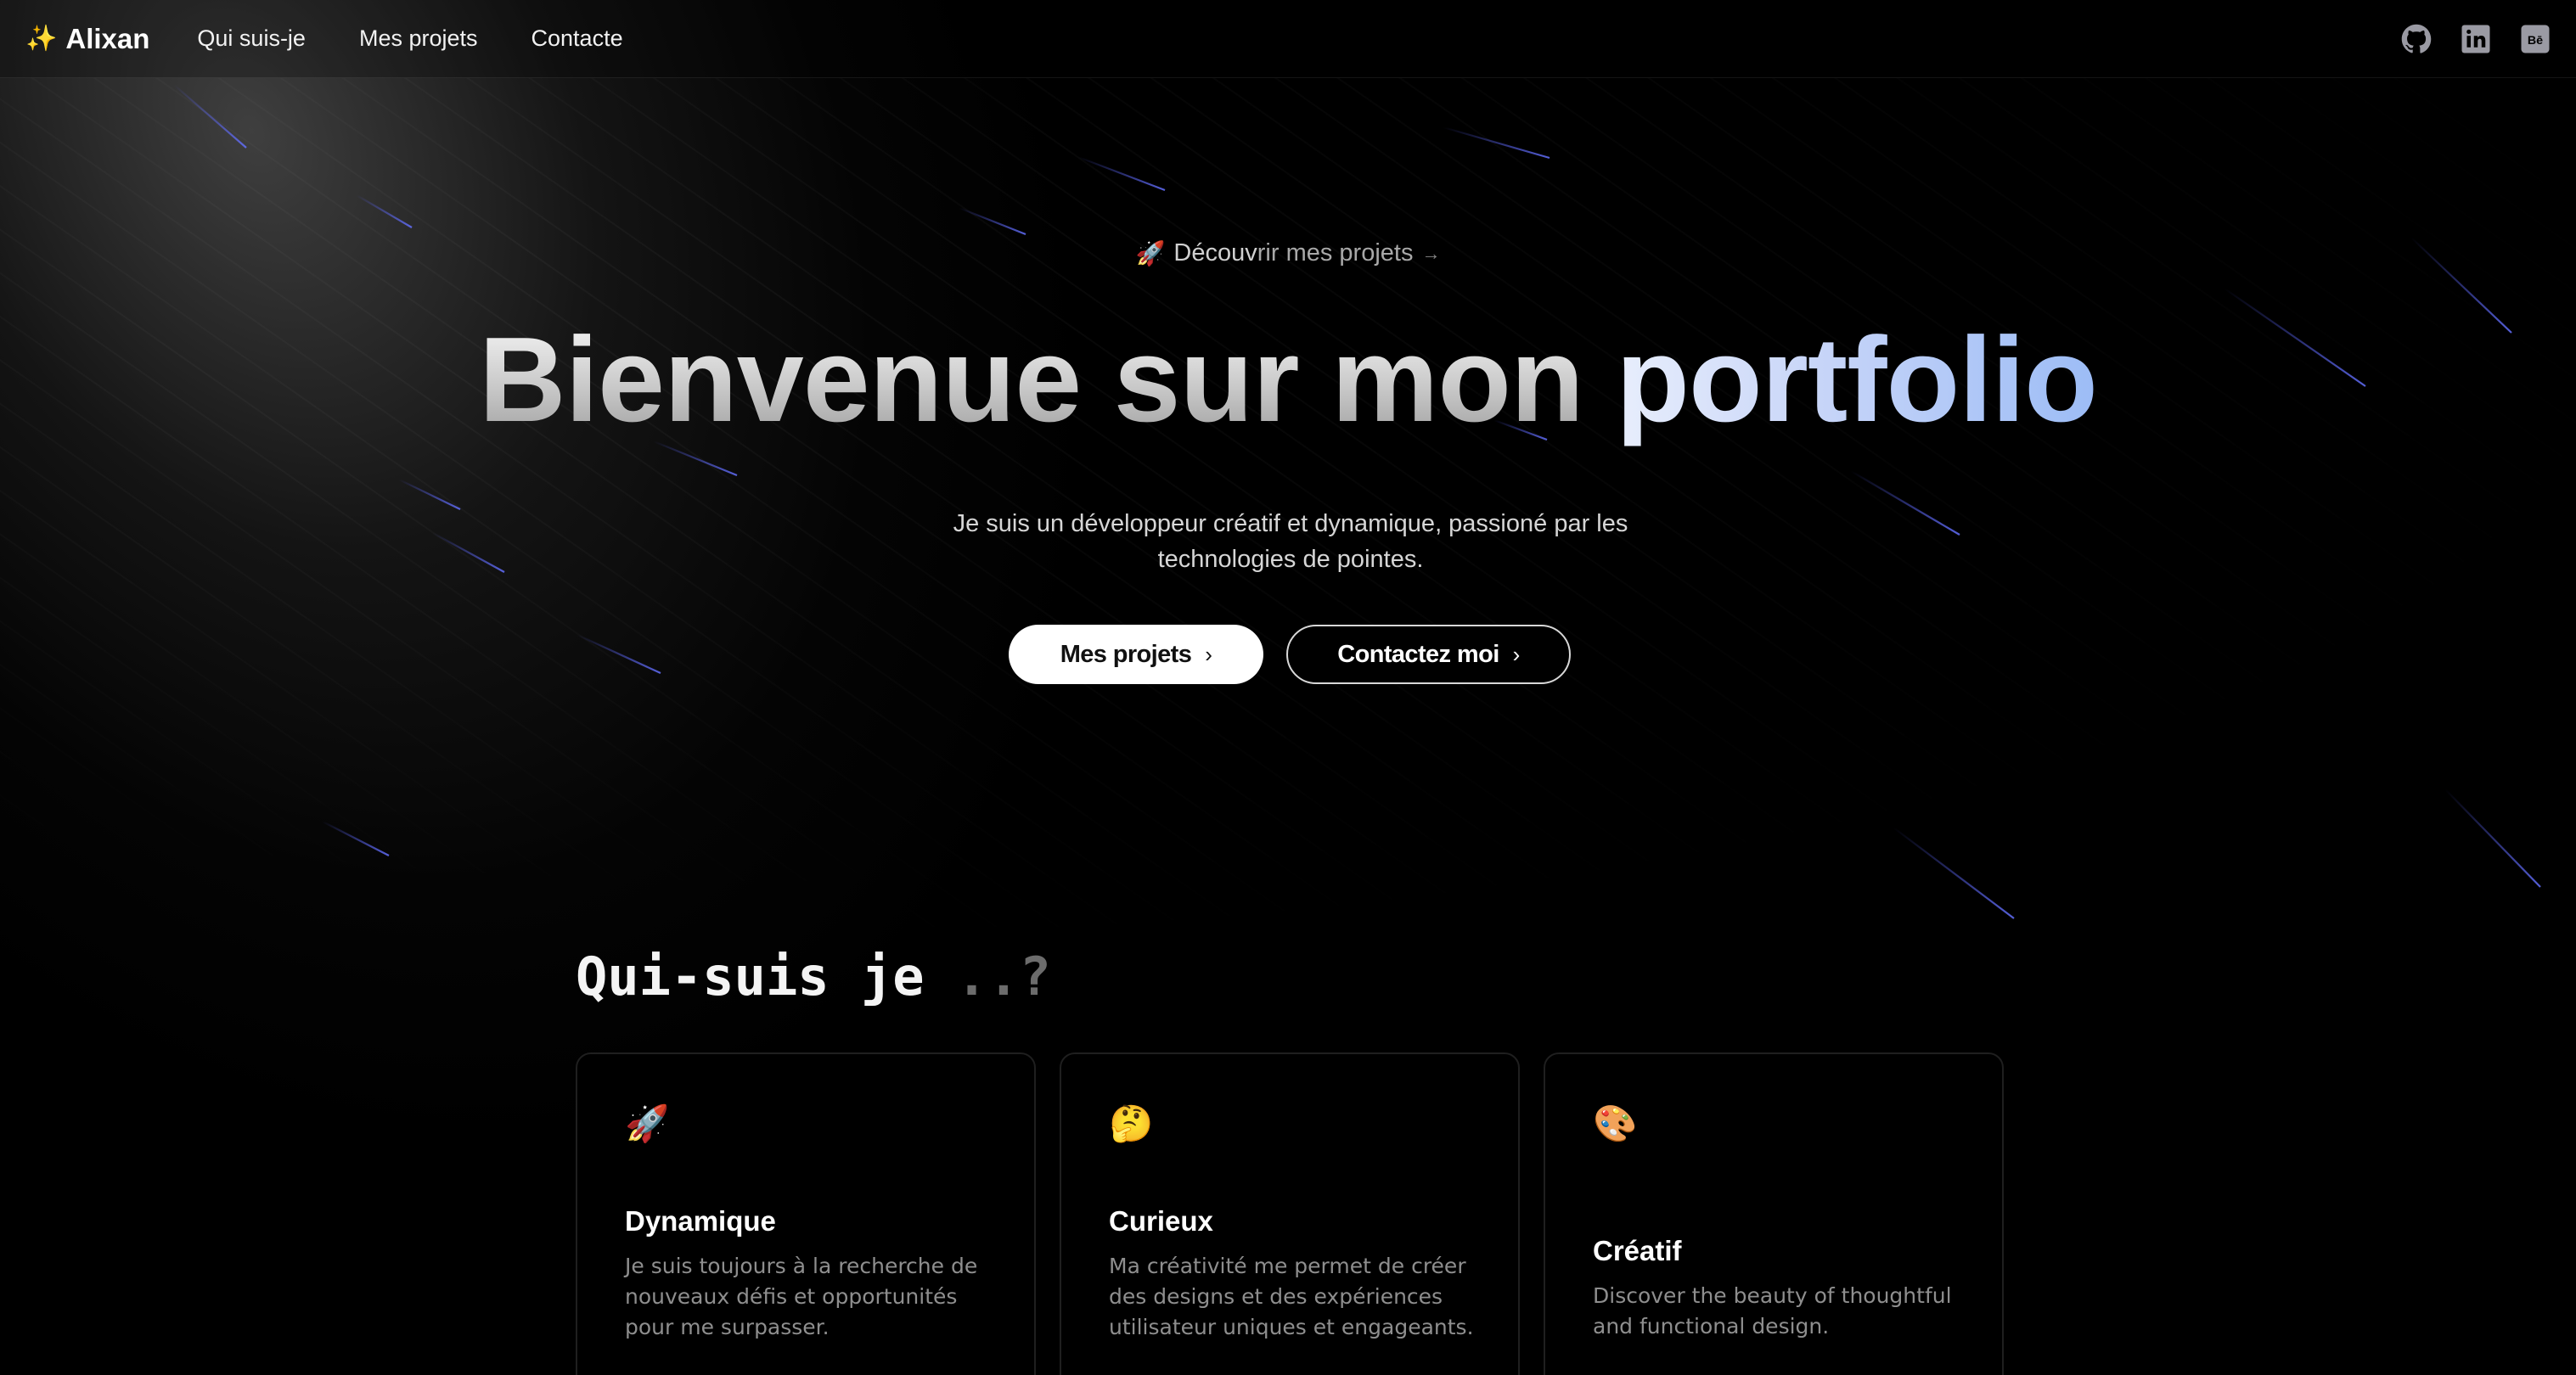 The height and width of the screenshot is (1375, 2576). I want to click on thinking-face-icon: 🤔, so click(1131, 1123).